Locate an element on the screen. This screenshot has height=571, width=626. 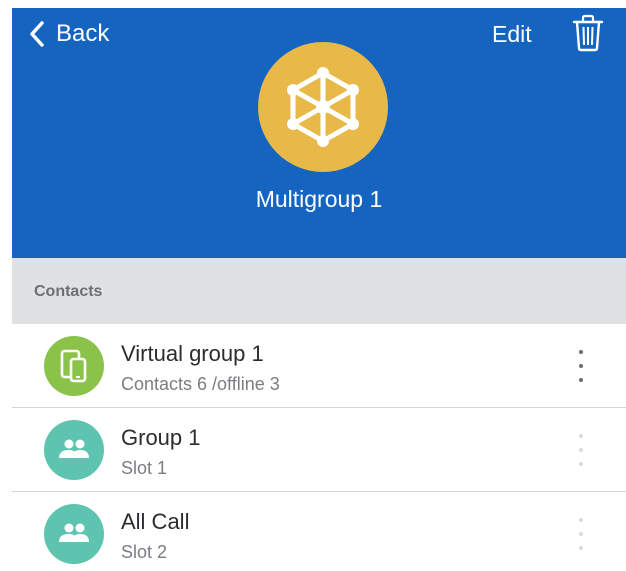
section-label: Contacts is located at coordinates (68, 291).